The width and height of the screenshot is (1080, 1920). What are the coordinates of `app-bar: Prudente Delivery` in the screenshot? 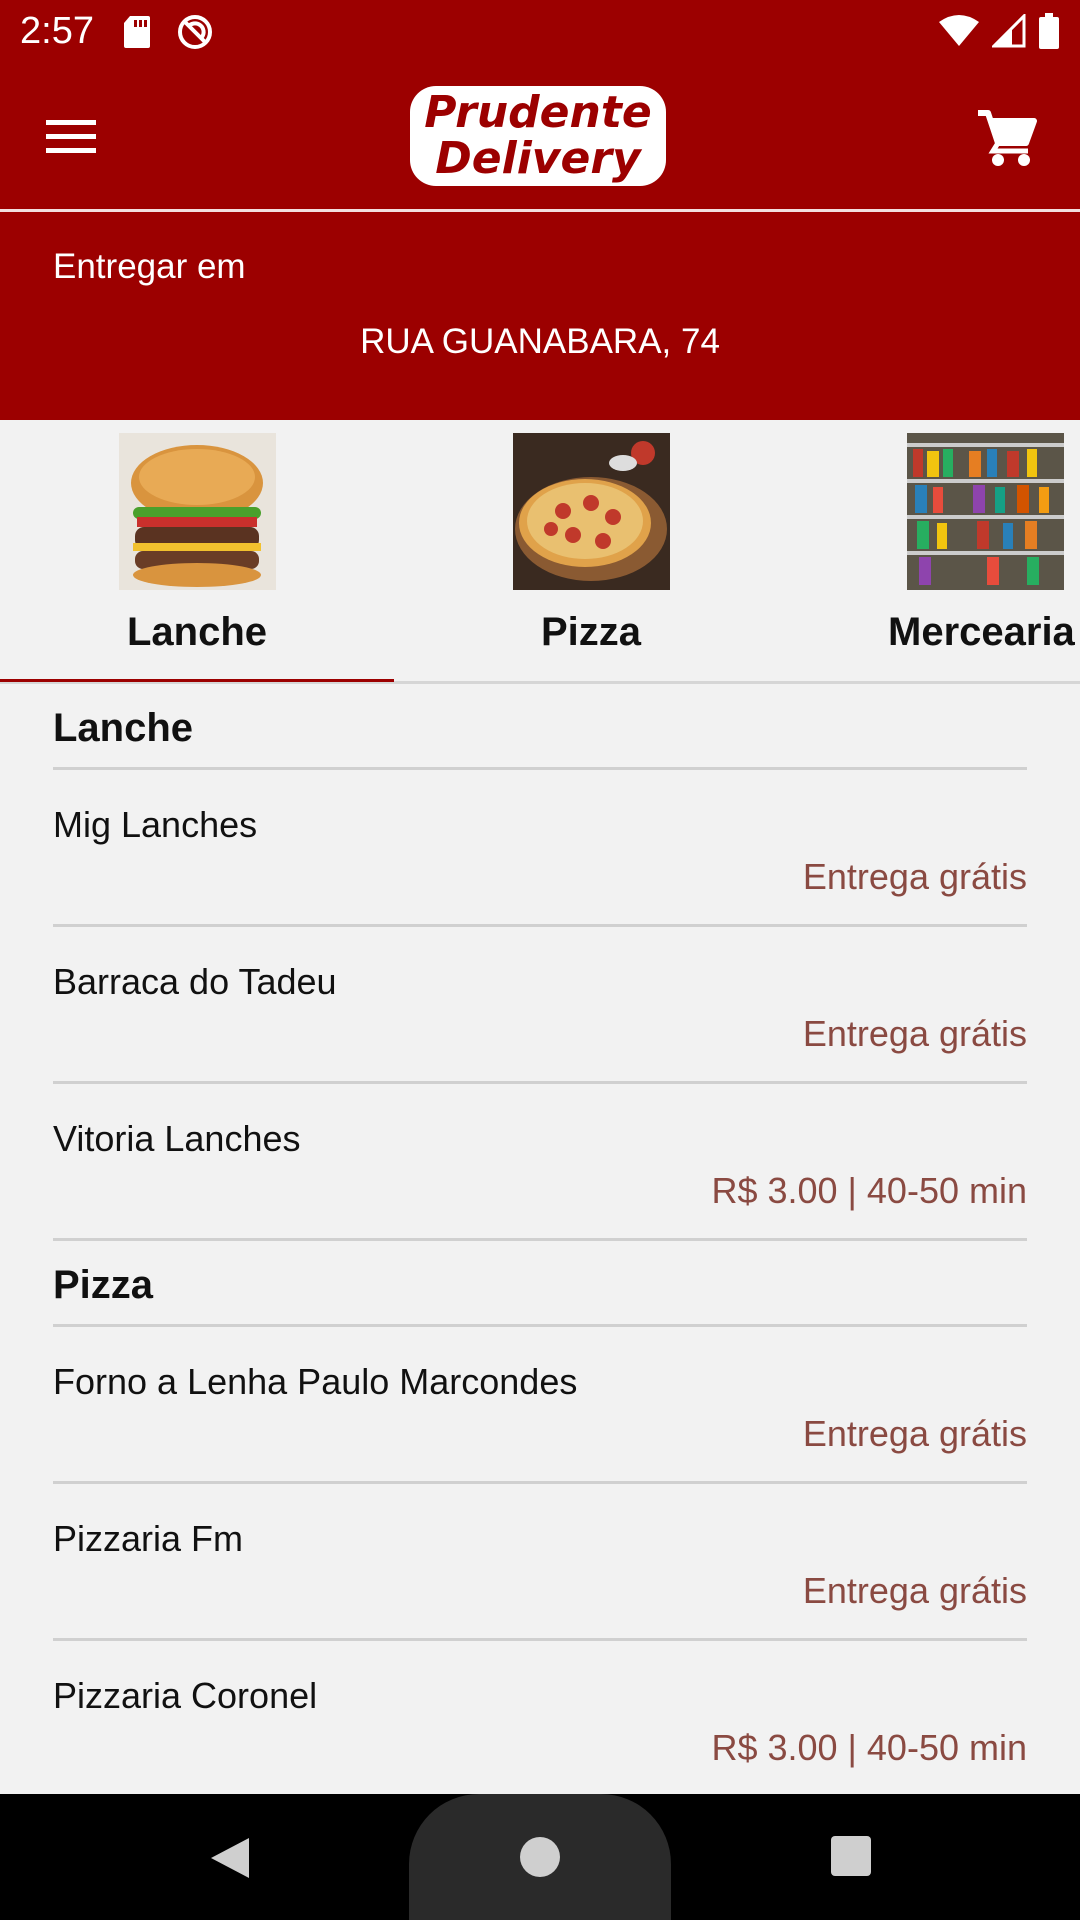 It's located at (540, 136).